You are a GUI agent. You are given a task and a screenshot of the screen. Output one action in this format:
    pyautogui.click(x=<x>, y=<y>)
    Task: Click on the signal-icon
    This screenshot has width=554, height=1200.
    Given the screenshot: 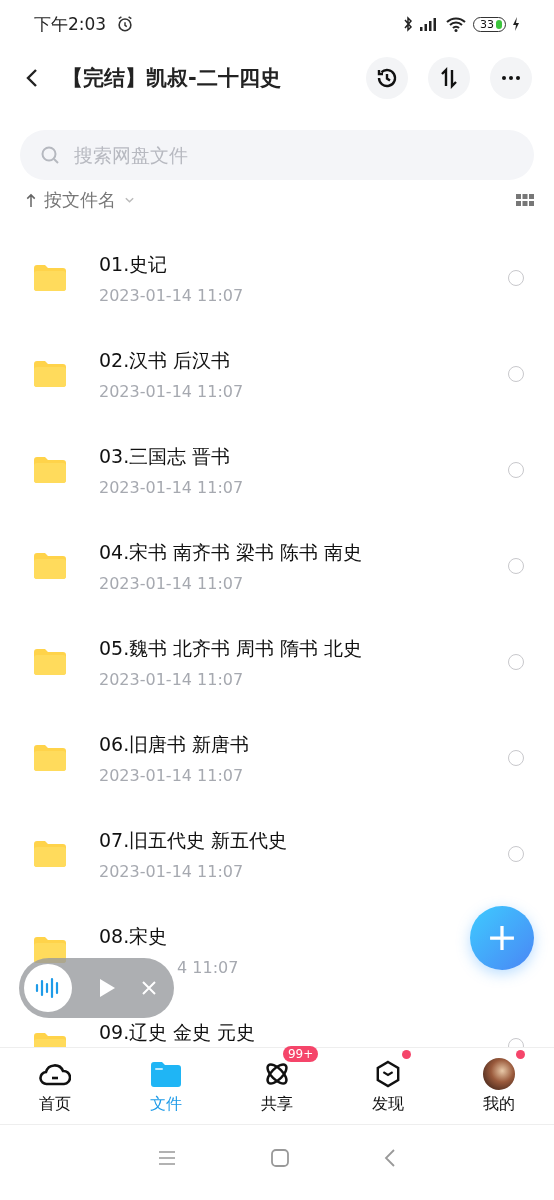 What is the action you would take?
    pyautogui.click(x=429, y=24)
    